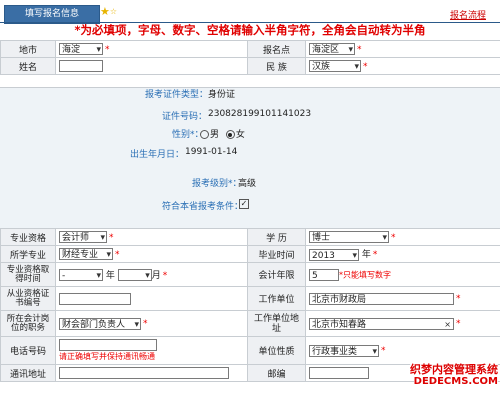 Image resolution: width=500 pixels, height=396 pixels. I want to click on phone-label: 电话号码, so click(28, 350).